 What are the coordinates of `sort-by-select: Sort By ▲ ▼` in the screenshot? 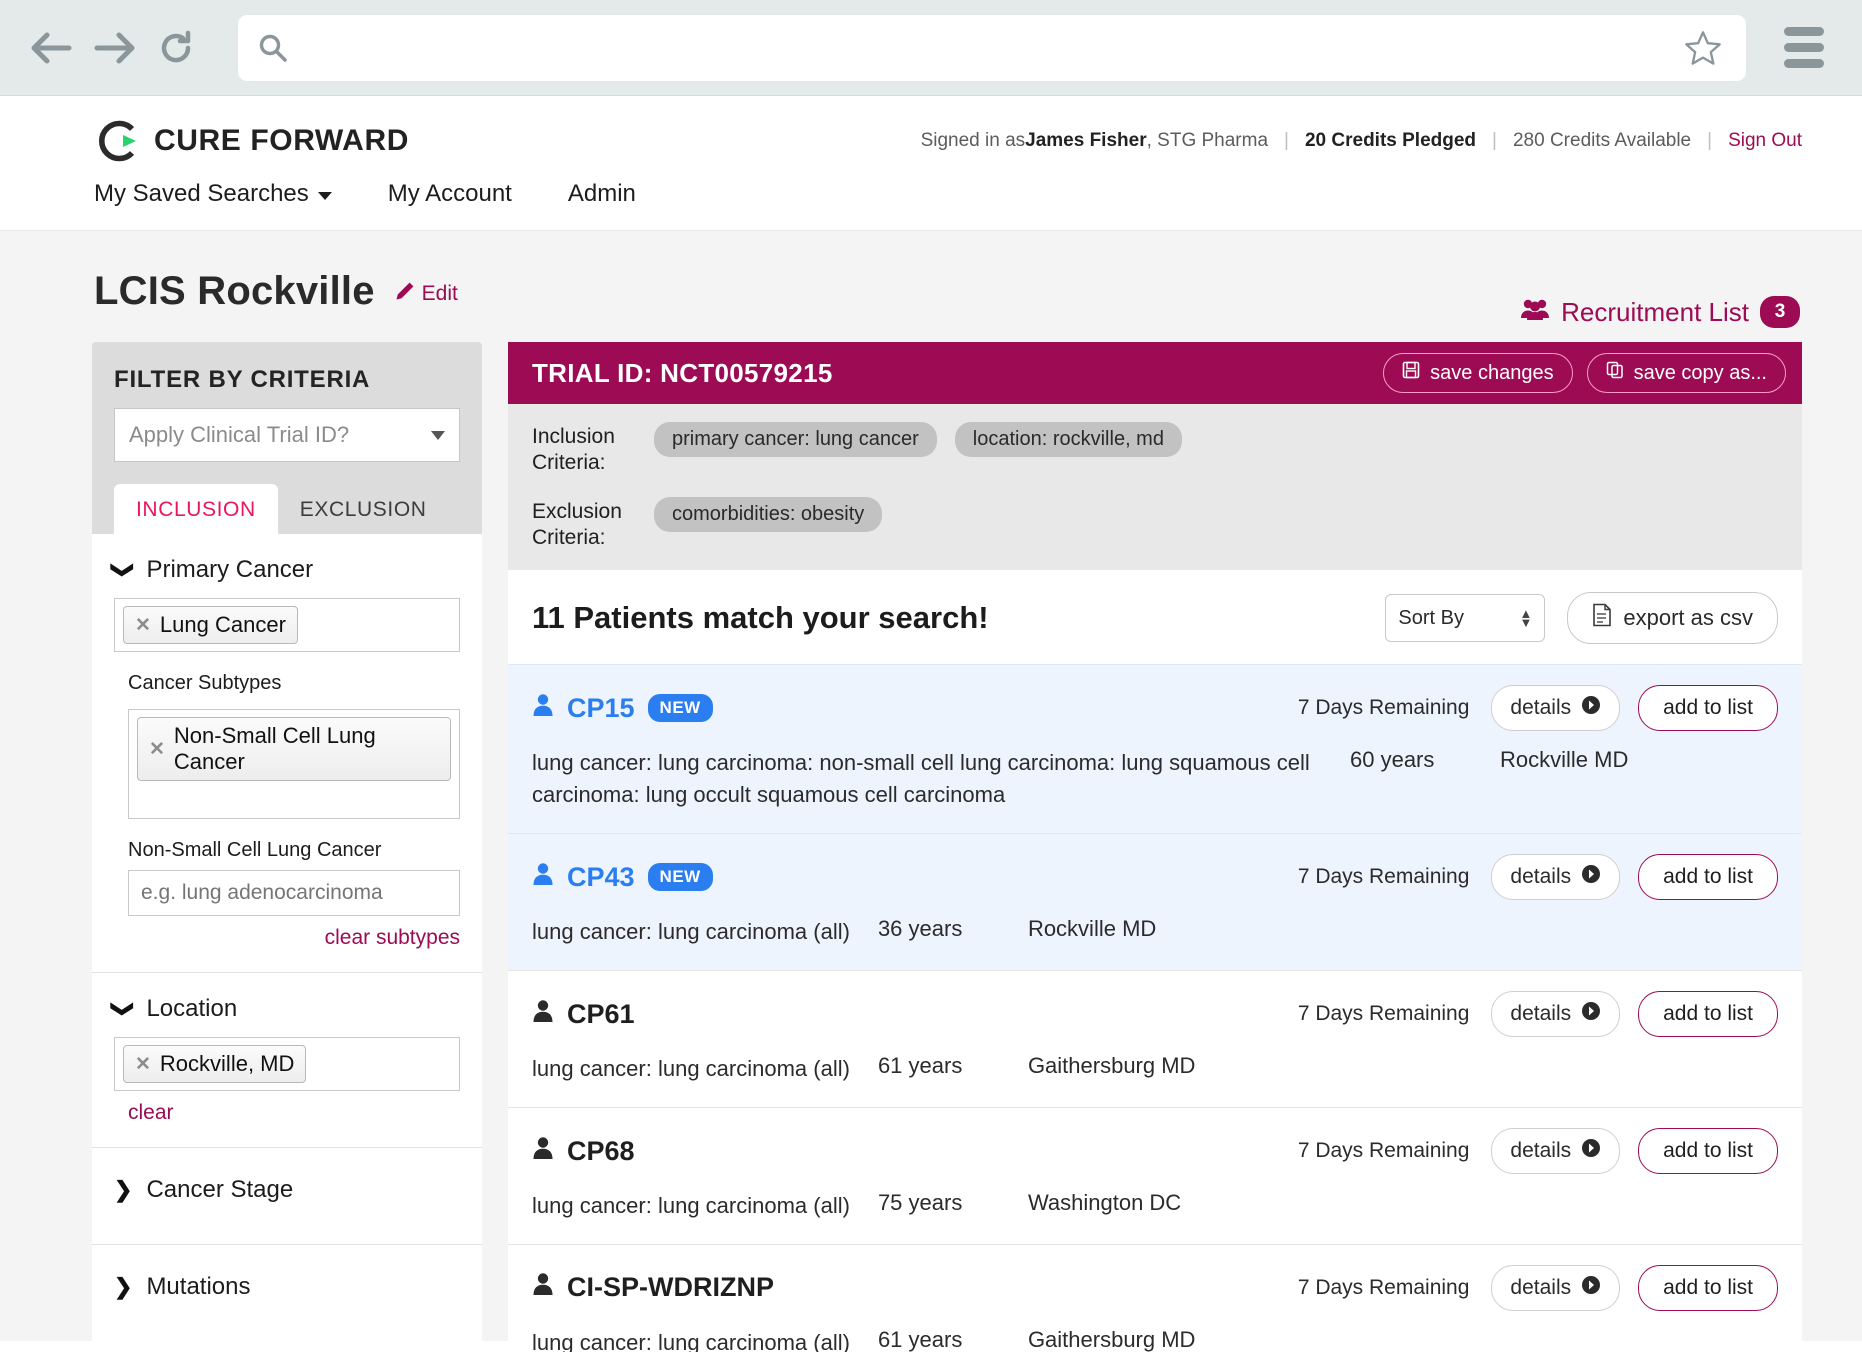 It's located at (1465, 618).